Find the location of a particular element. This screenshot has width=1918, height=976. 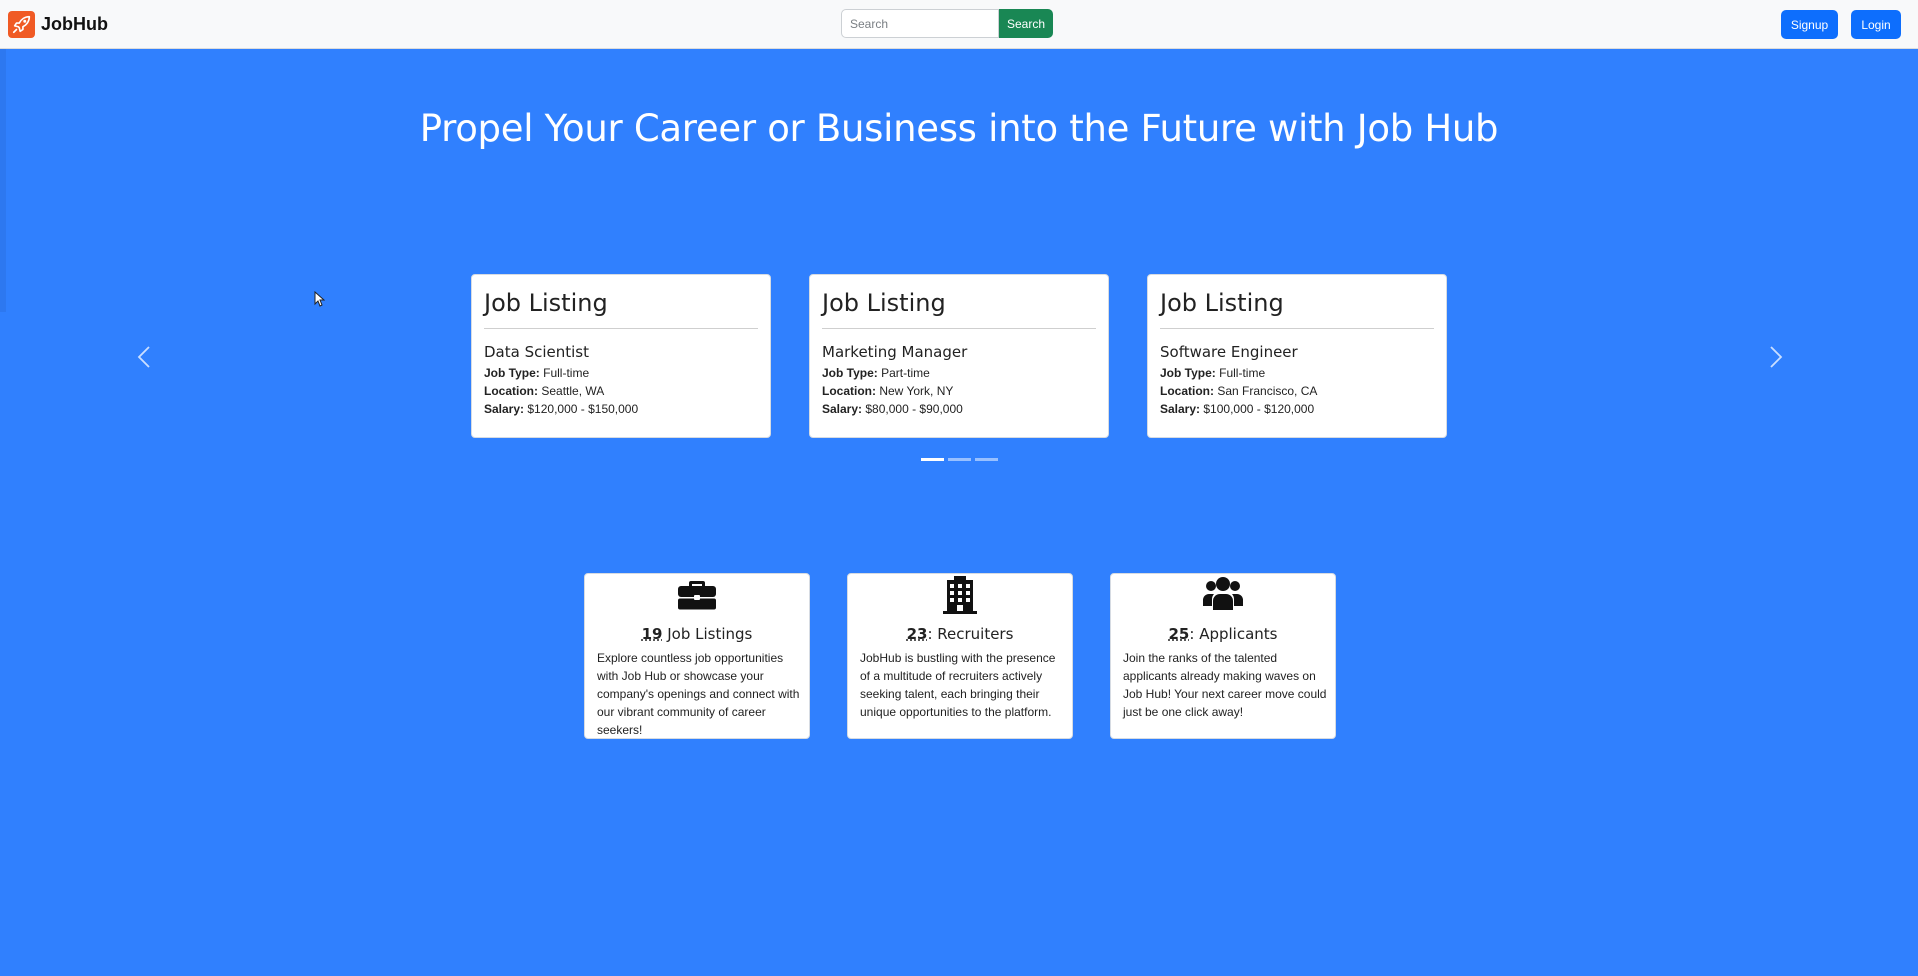

chevron-right-icon is located at coordinates (1776, 357).